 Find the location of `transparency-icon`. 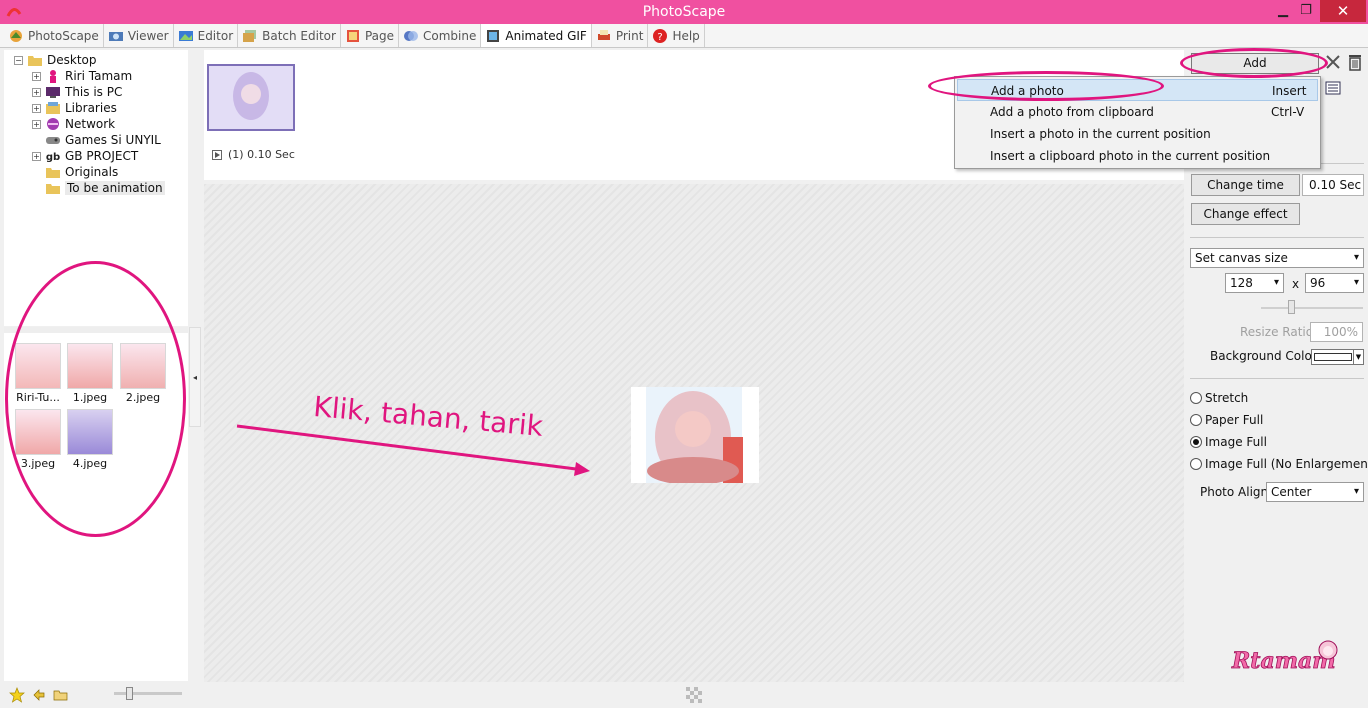

transparency-icon is located at coordinates (694, 695).